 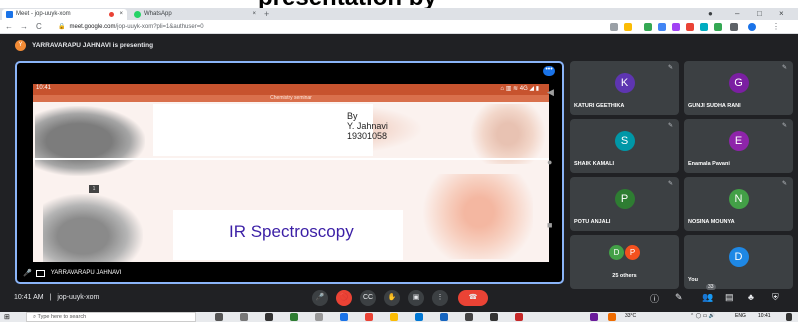 I want to click on captions-button: CC, so click(x=368, y=298).